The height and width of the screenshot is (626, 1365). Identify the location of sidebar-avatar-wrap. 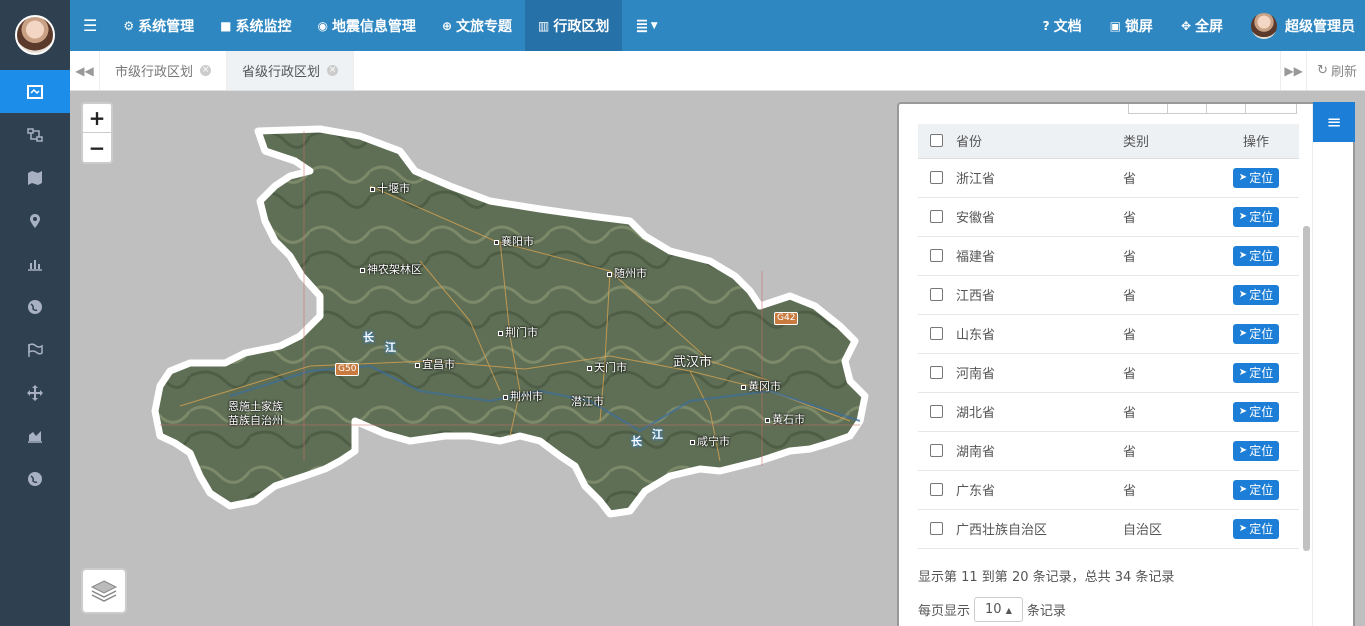
(35, 35).